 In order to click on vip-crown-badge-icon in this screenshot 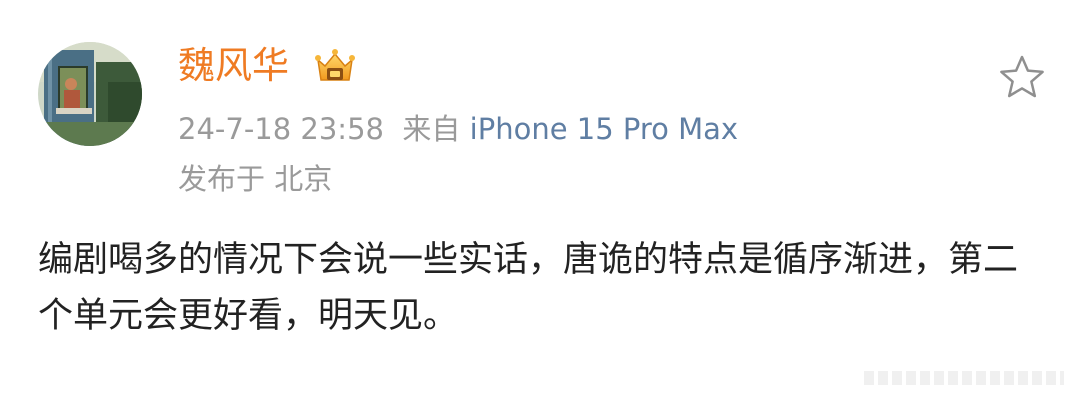, I will do `click(335, 67)`.